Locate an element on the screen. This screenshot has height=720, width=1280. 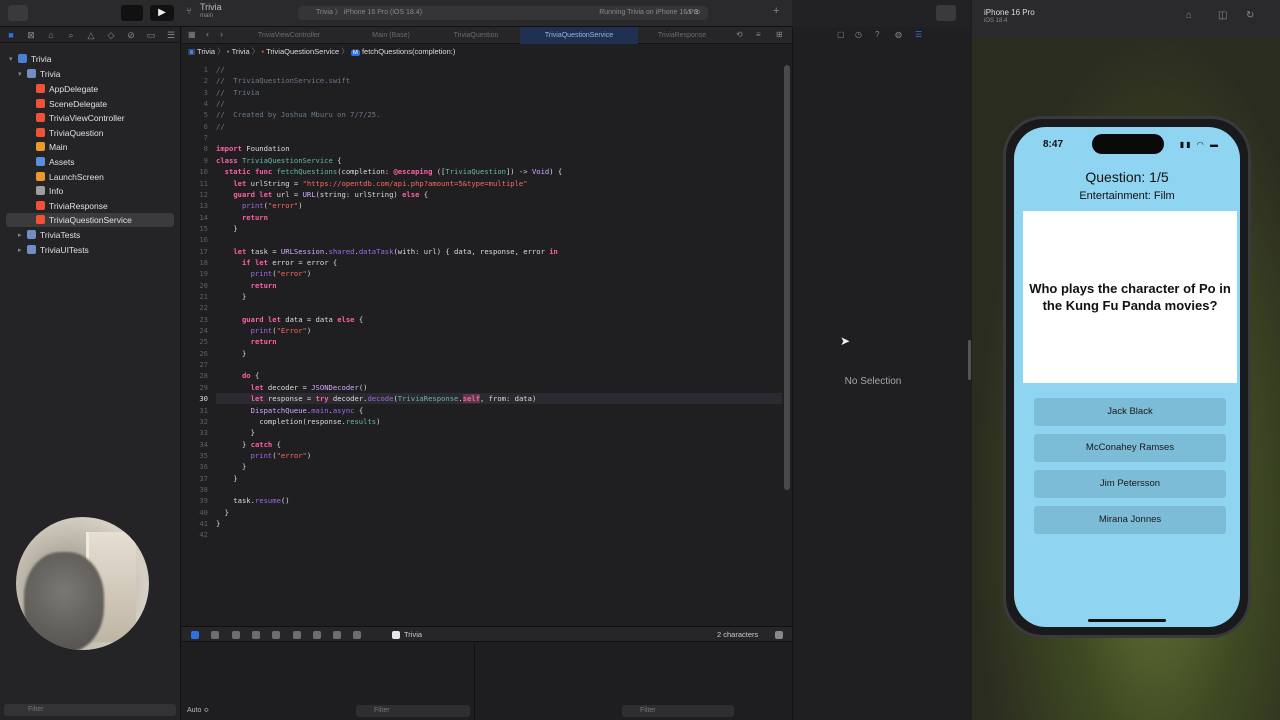
location-icon is located at coordinates (357, 635).